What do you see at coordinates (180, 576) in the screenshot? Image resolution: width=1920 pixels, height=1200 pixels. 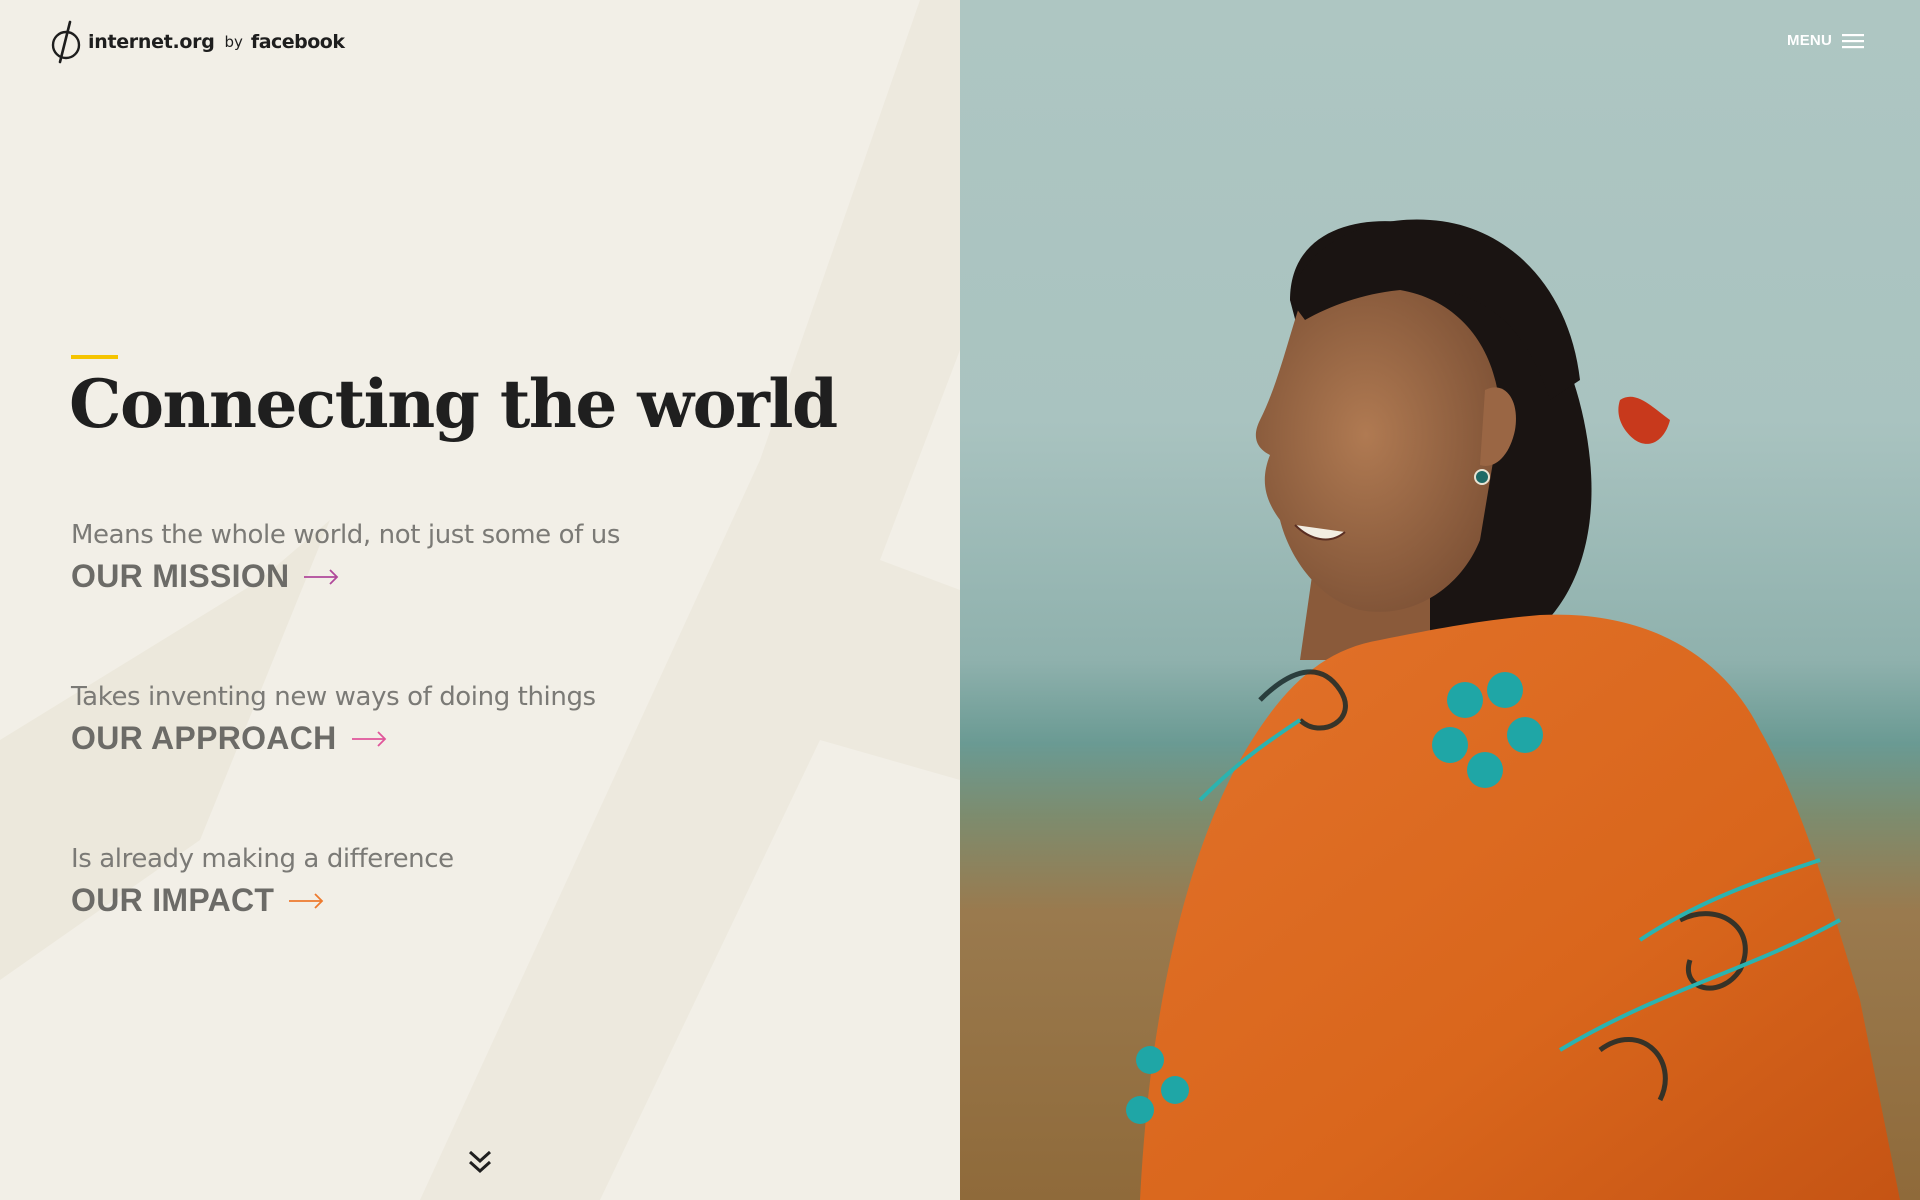 I see `our-mission-label: OUR MISSION` at bounding box center [180, 576].